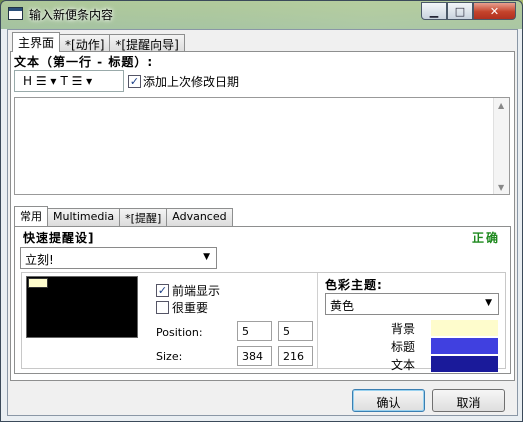 The image size is (523, 422). What do you see at coordinates (199, 217) in the screenshot?
I see `tab-advanced: Advanced` at bounding box center [199, 217].